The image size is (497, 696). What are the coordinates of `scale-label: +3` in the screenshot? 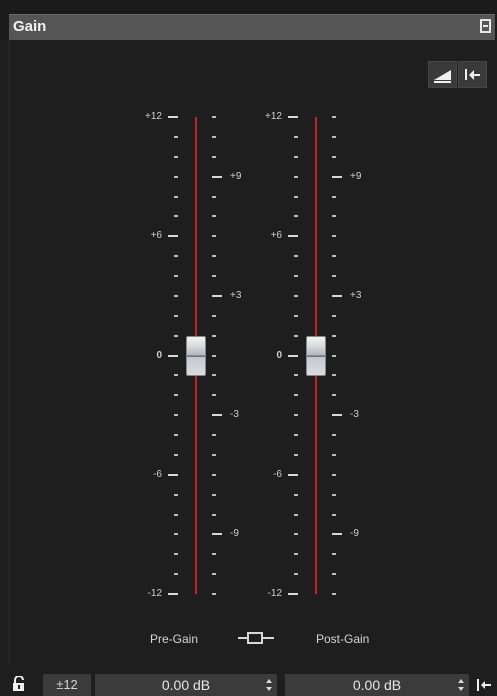 It's located at (356, 295).